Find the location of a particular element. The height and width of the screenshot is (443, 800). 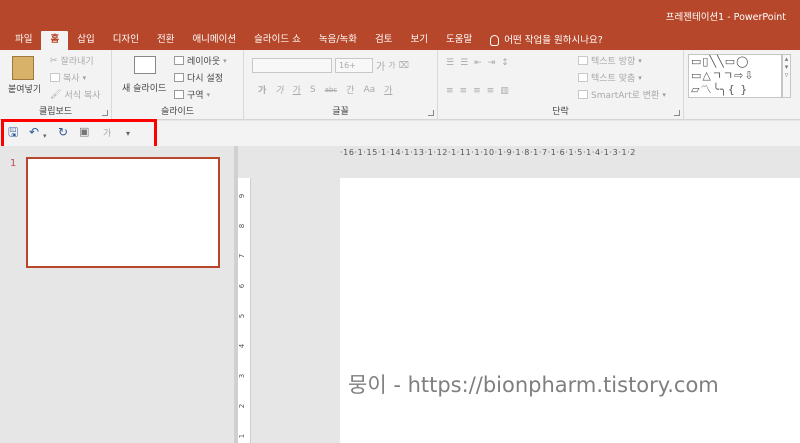

paste-button: 붙여넣기 is located at coordinates (24, 88).